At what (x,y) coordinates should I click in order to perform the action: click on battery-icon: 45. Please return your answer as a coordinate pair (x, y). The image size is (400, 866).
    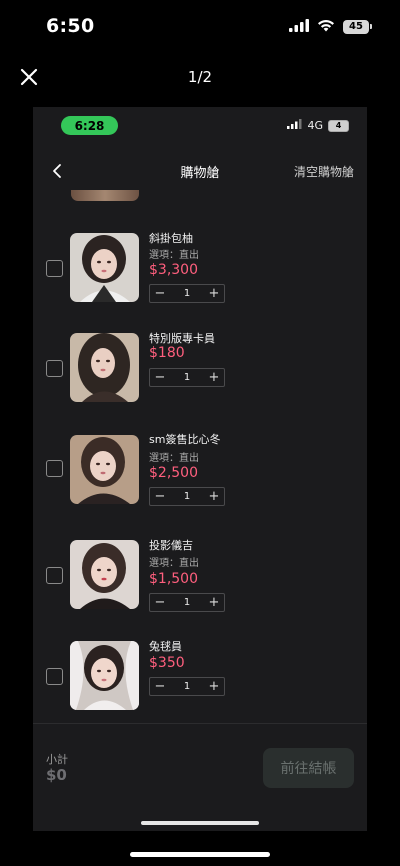
    Looking at the image, I should click on (357, 26).